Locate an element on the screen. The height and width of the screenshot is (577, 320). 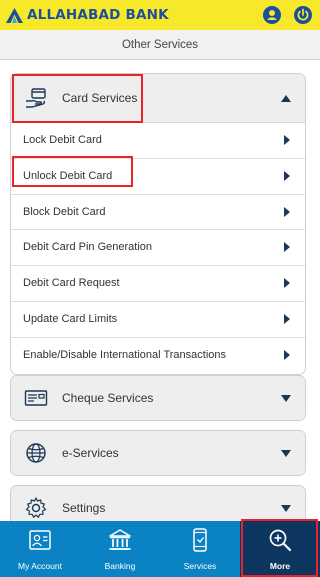
menu-item-lock-debit-card: Lock Debit Card is located at coordinates (158, 141).